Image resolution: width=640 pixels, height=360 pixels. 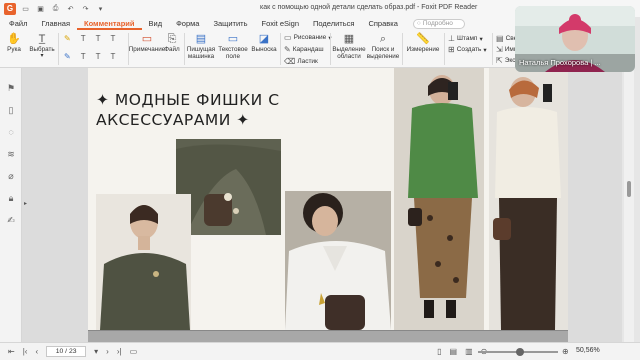 I want to click on pencil-label: Карандаш, so click(x=308, y=49).